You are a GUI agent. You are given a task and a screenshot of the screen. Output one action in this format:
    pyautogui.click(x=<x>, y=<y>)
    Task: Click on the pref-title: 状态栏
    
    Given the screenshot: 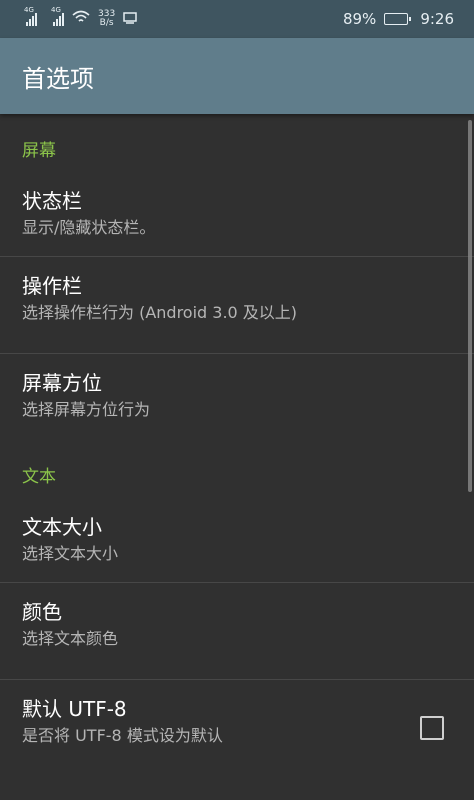 What is the action you would take?
    pyautogui.click(x=52, y=201)
    